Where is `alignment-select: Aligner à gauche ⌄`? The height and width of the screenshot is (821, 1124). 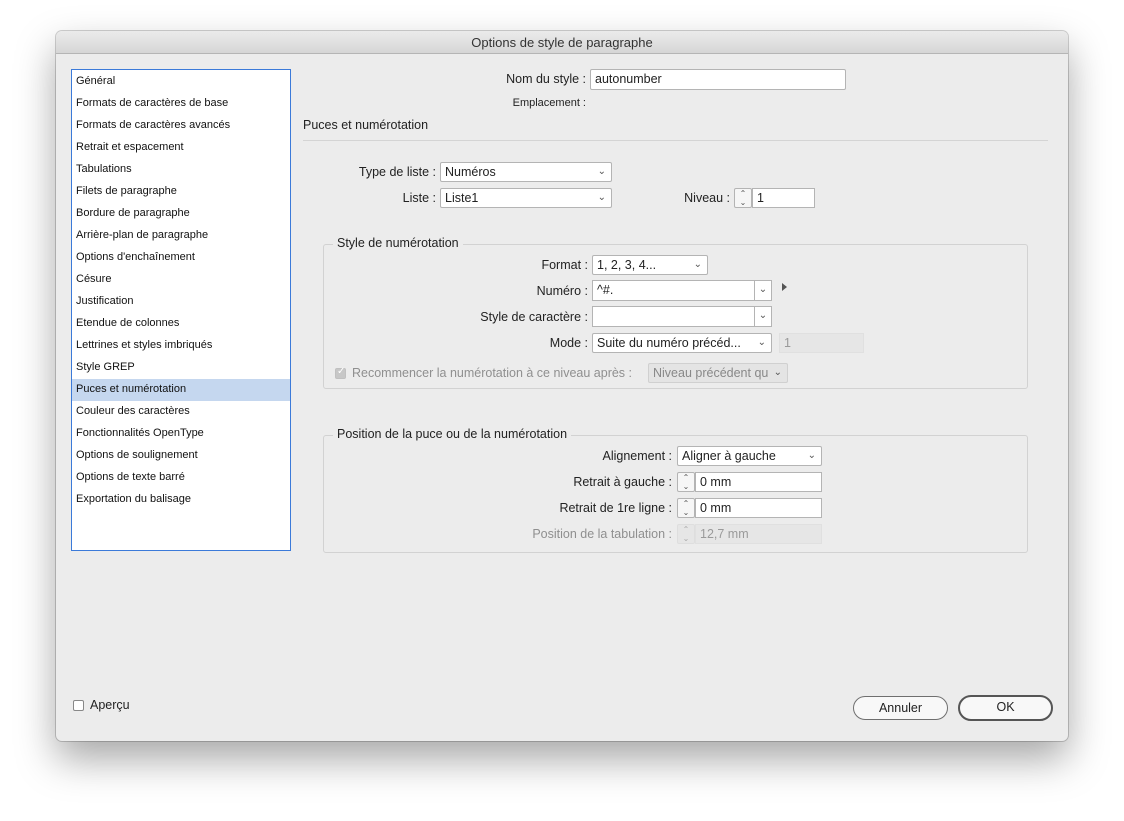
alignment-select: Aligner à gauche ⌄ is located at coordinates (749, 456).